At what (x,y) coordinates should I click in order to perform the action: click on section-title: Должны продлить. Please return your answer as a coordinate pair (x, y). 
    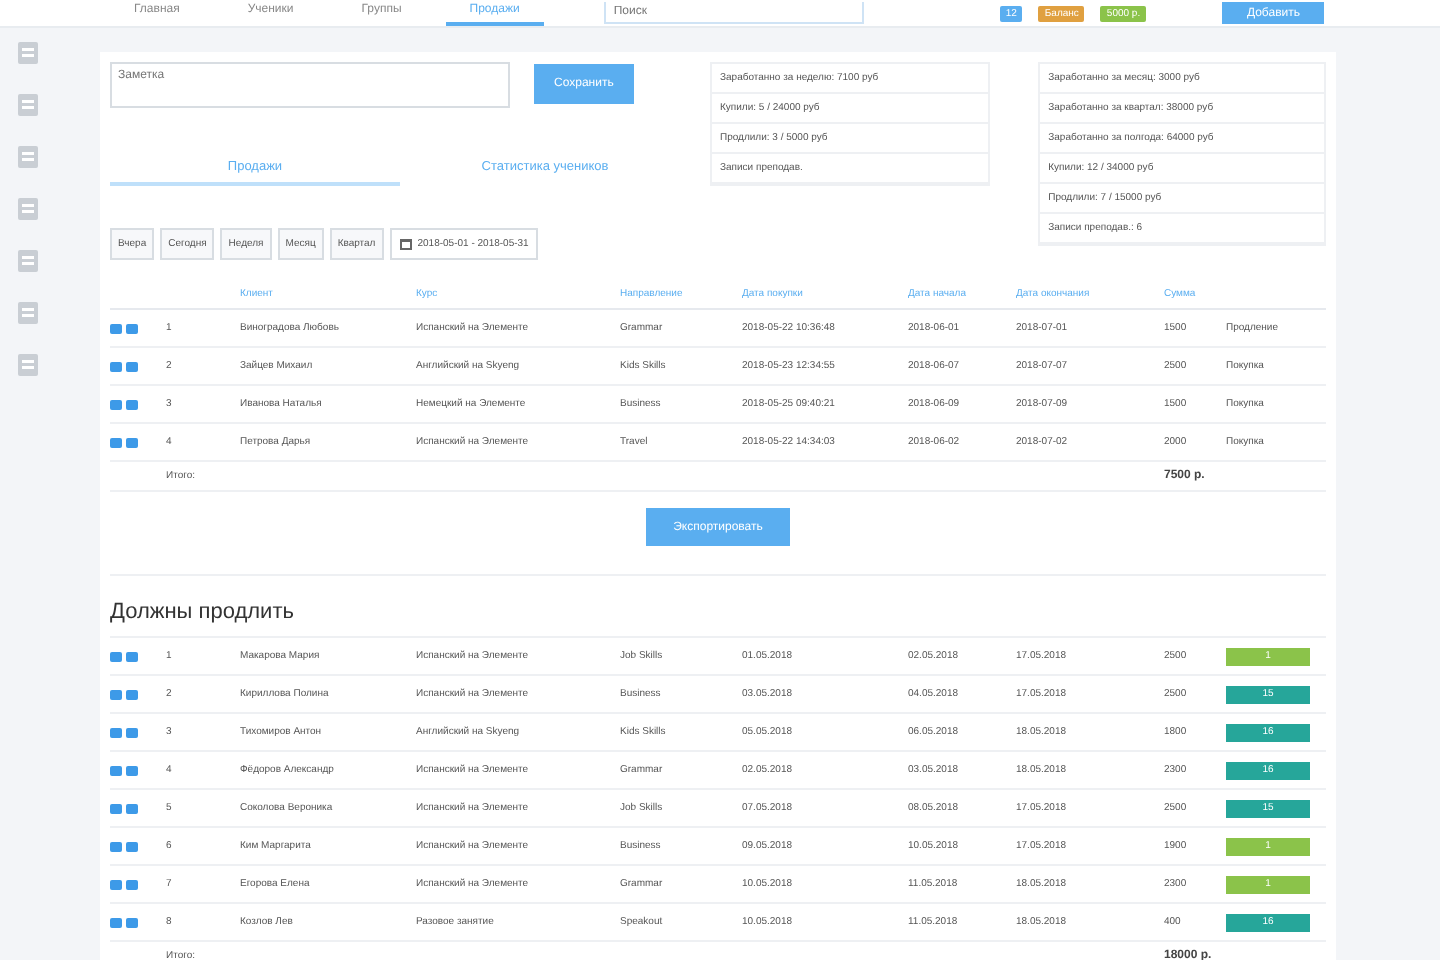
    Looking at the image, I should click on (203, 612).